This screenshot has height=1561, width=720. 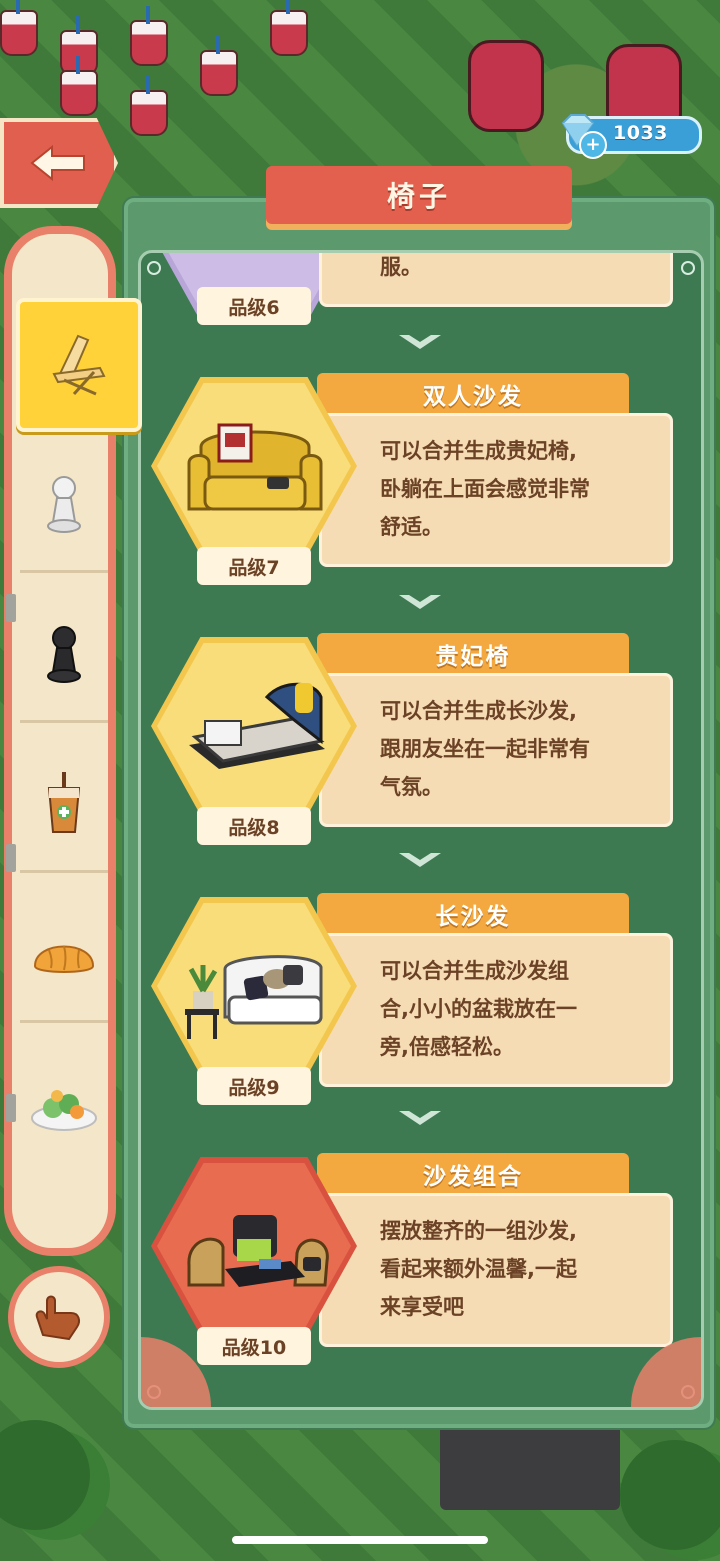 I want to click on item-description: 可以合并生成贵妃椅, 卧躺在上面会感觉非常 舒适。, so click(x=496, y=490).